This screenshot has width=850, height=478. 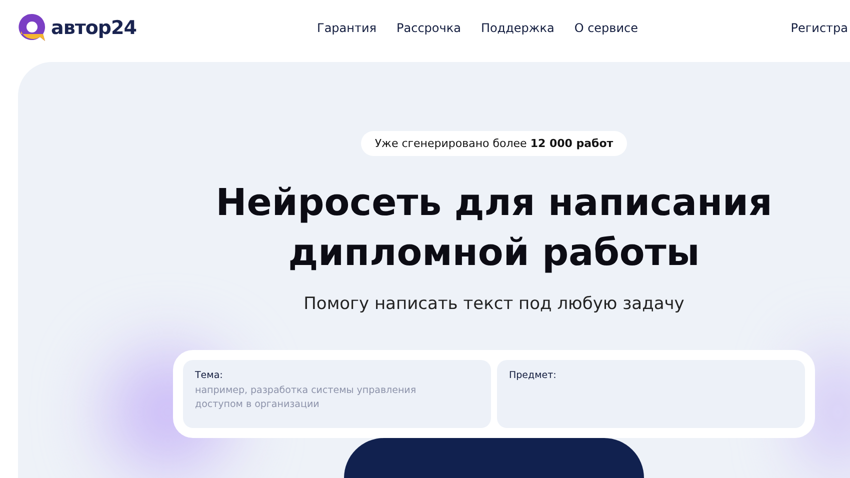 I want to click on nav-link: О сервисе, so click(x=606, y=27).